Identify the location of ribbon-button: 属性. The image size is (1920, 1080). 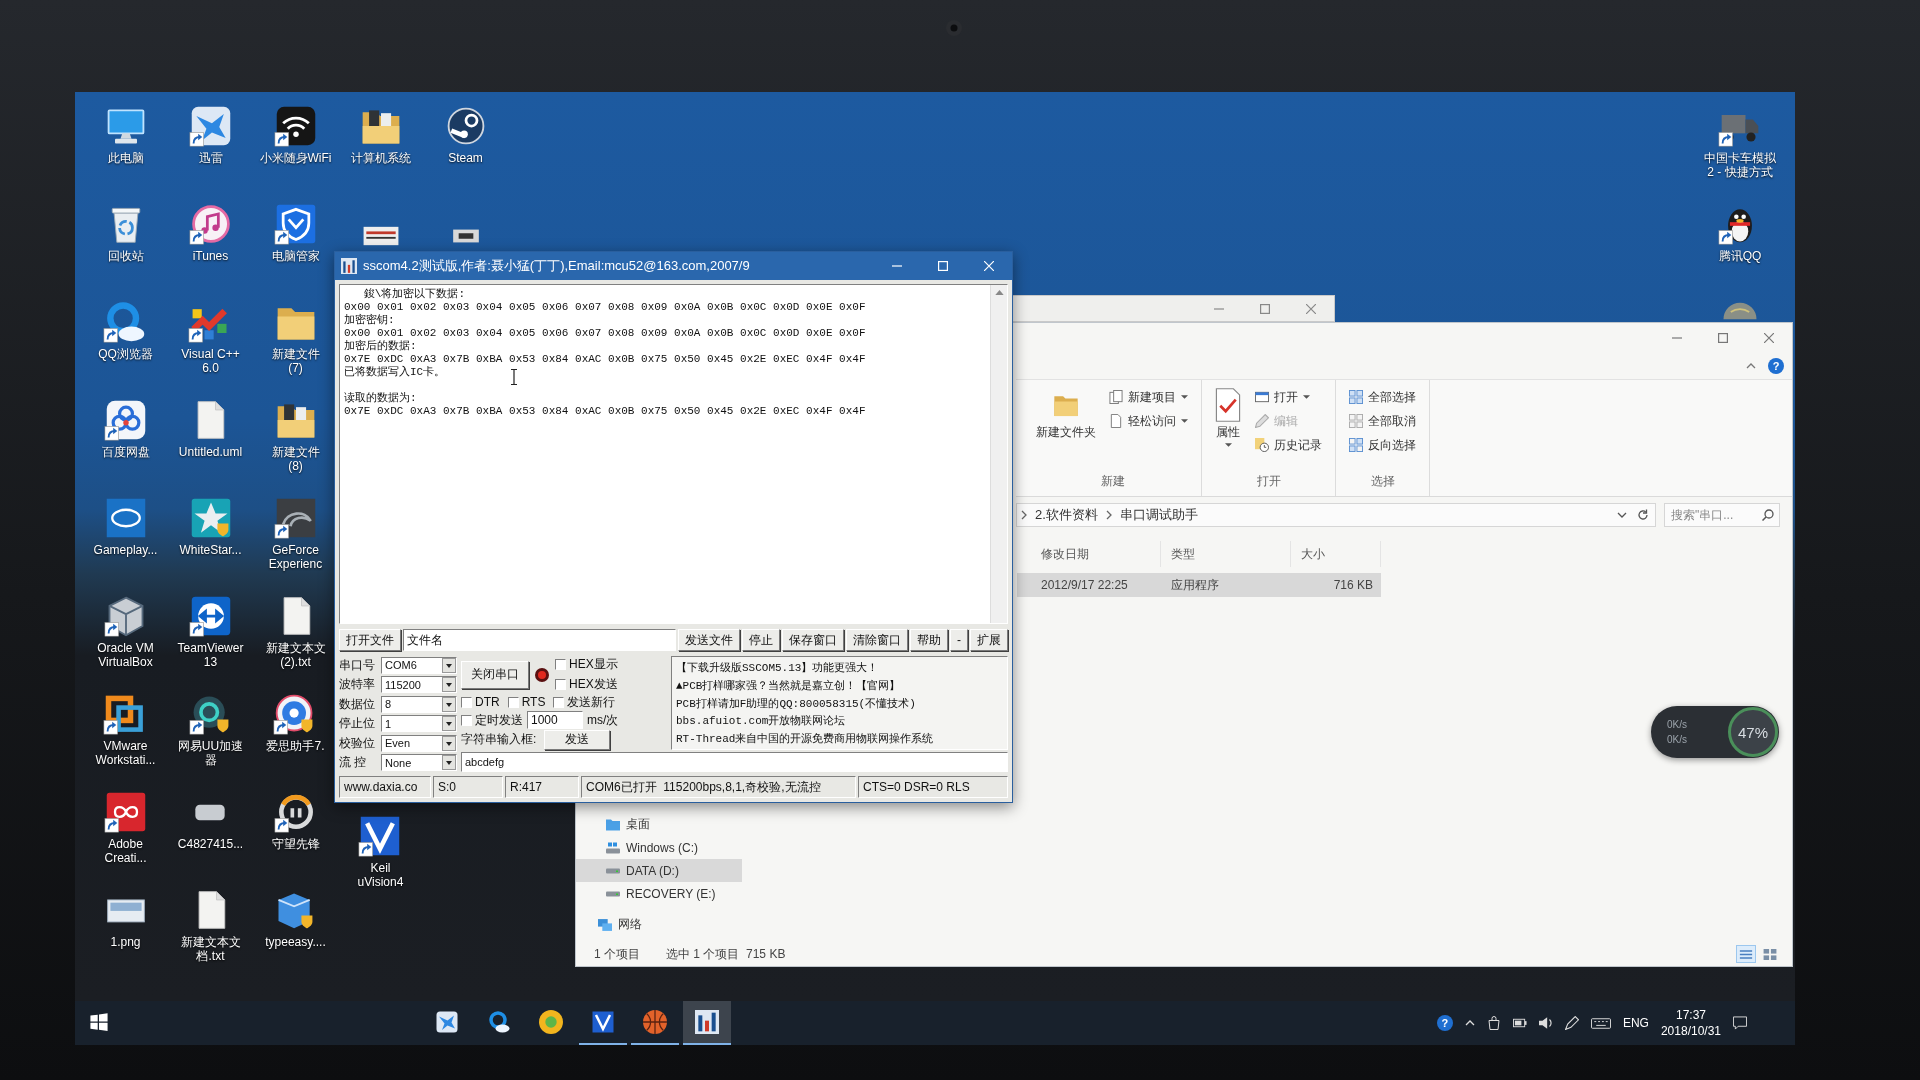
(1228, 417).